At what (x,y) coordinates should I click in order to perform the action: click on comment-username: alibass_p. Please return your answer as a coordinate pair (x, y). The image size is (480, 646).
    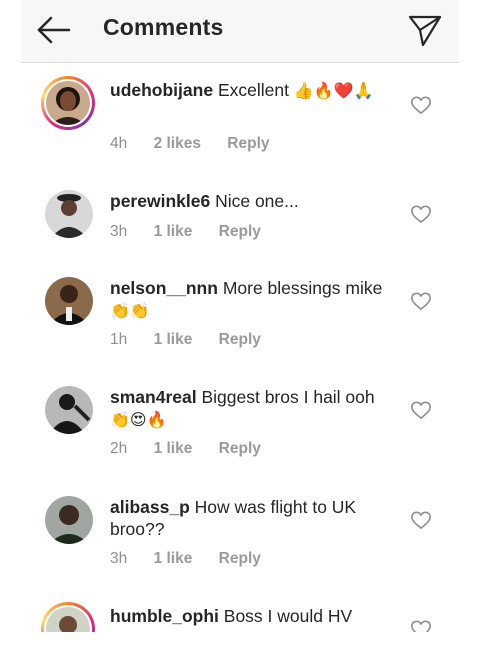
    Looking at the image, I should click on (150, 507).